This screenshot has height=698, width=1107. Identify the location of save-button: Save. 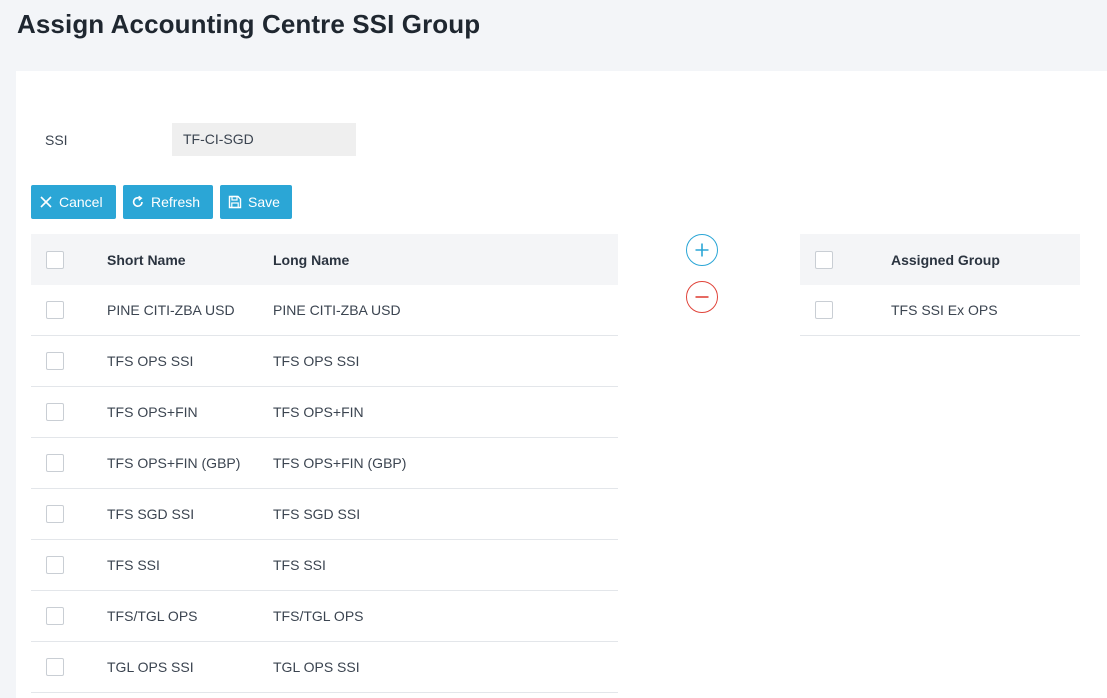
(256, 202).